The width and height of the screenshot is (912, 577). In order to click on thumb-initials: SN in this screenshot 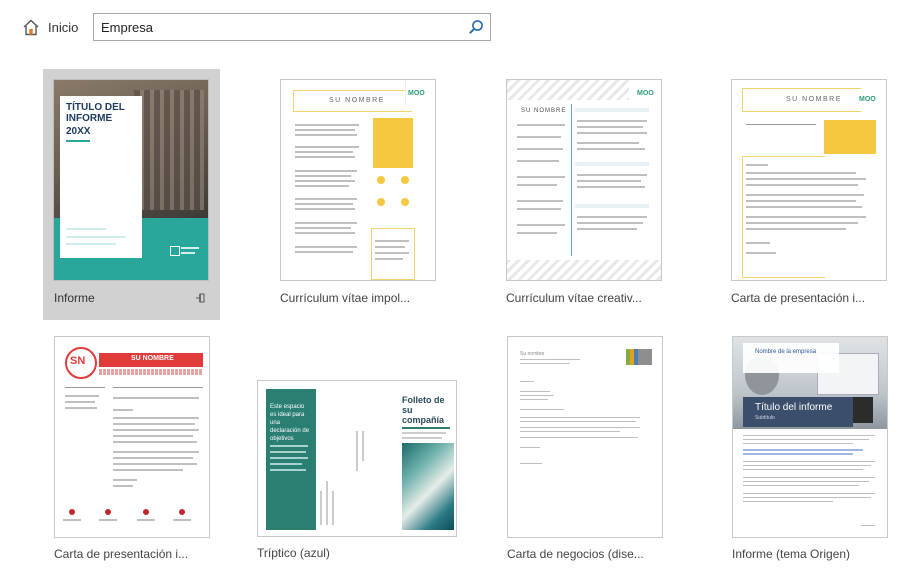, I will do `click(78, 361)`.